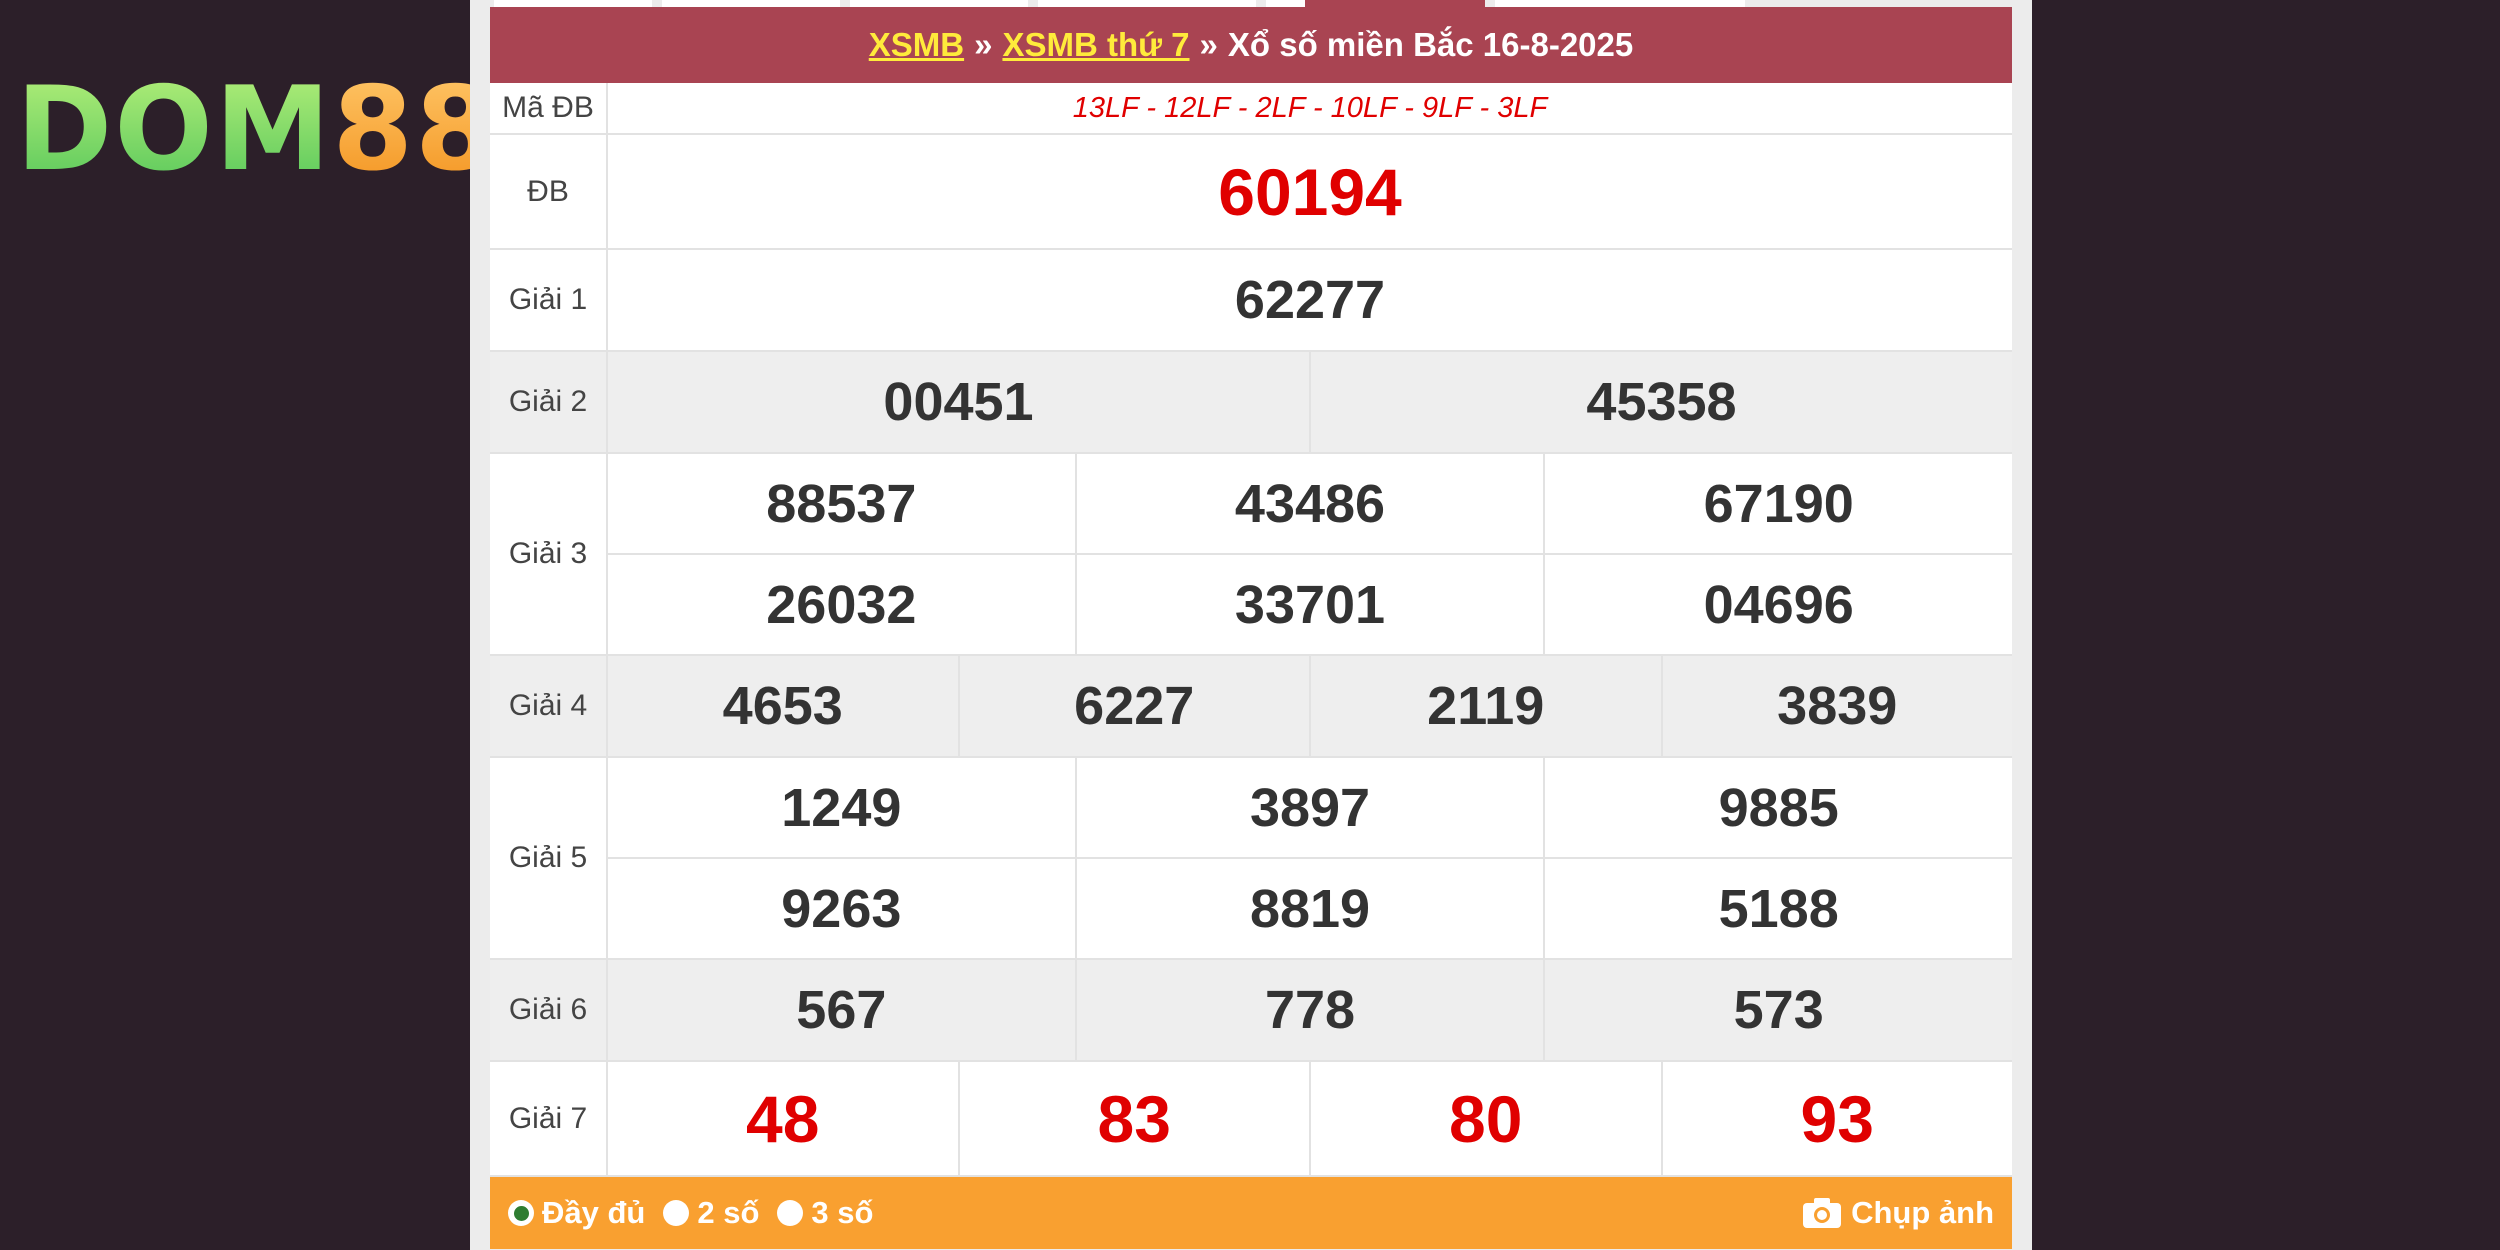  I want to click on option-label: 3 số, so click(842, 1212).